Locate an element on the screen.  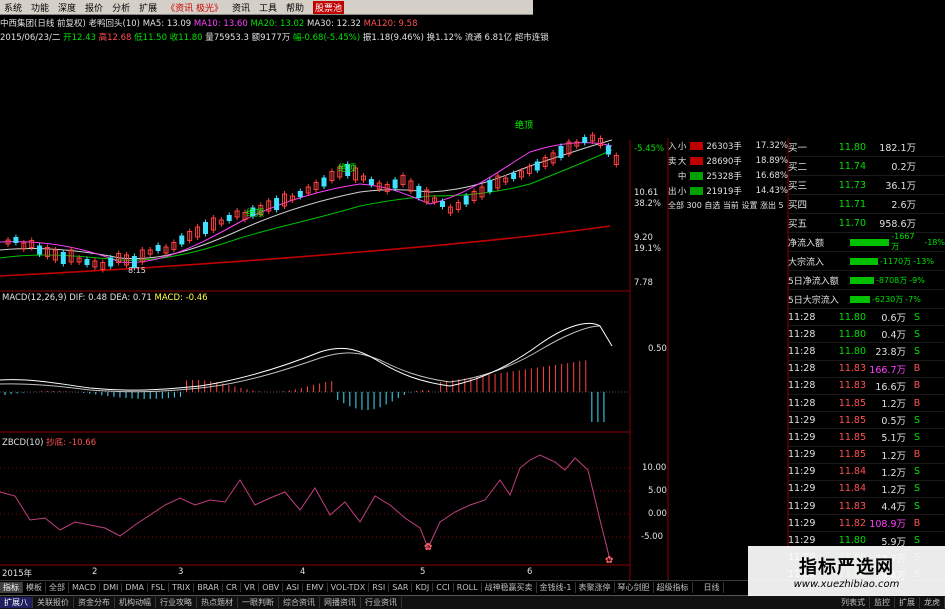
footer-tab: 机构动幅 is located at coordinates (135, 602).